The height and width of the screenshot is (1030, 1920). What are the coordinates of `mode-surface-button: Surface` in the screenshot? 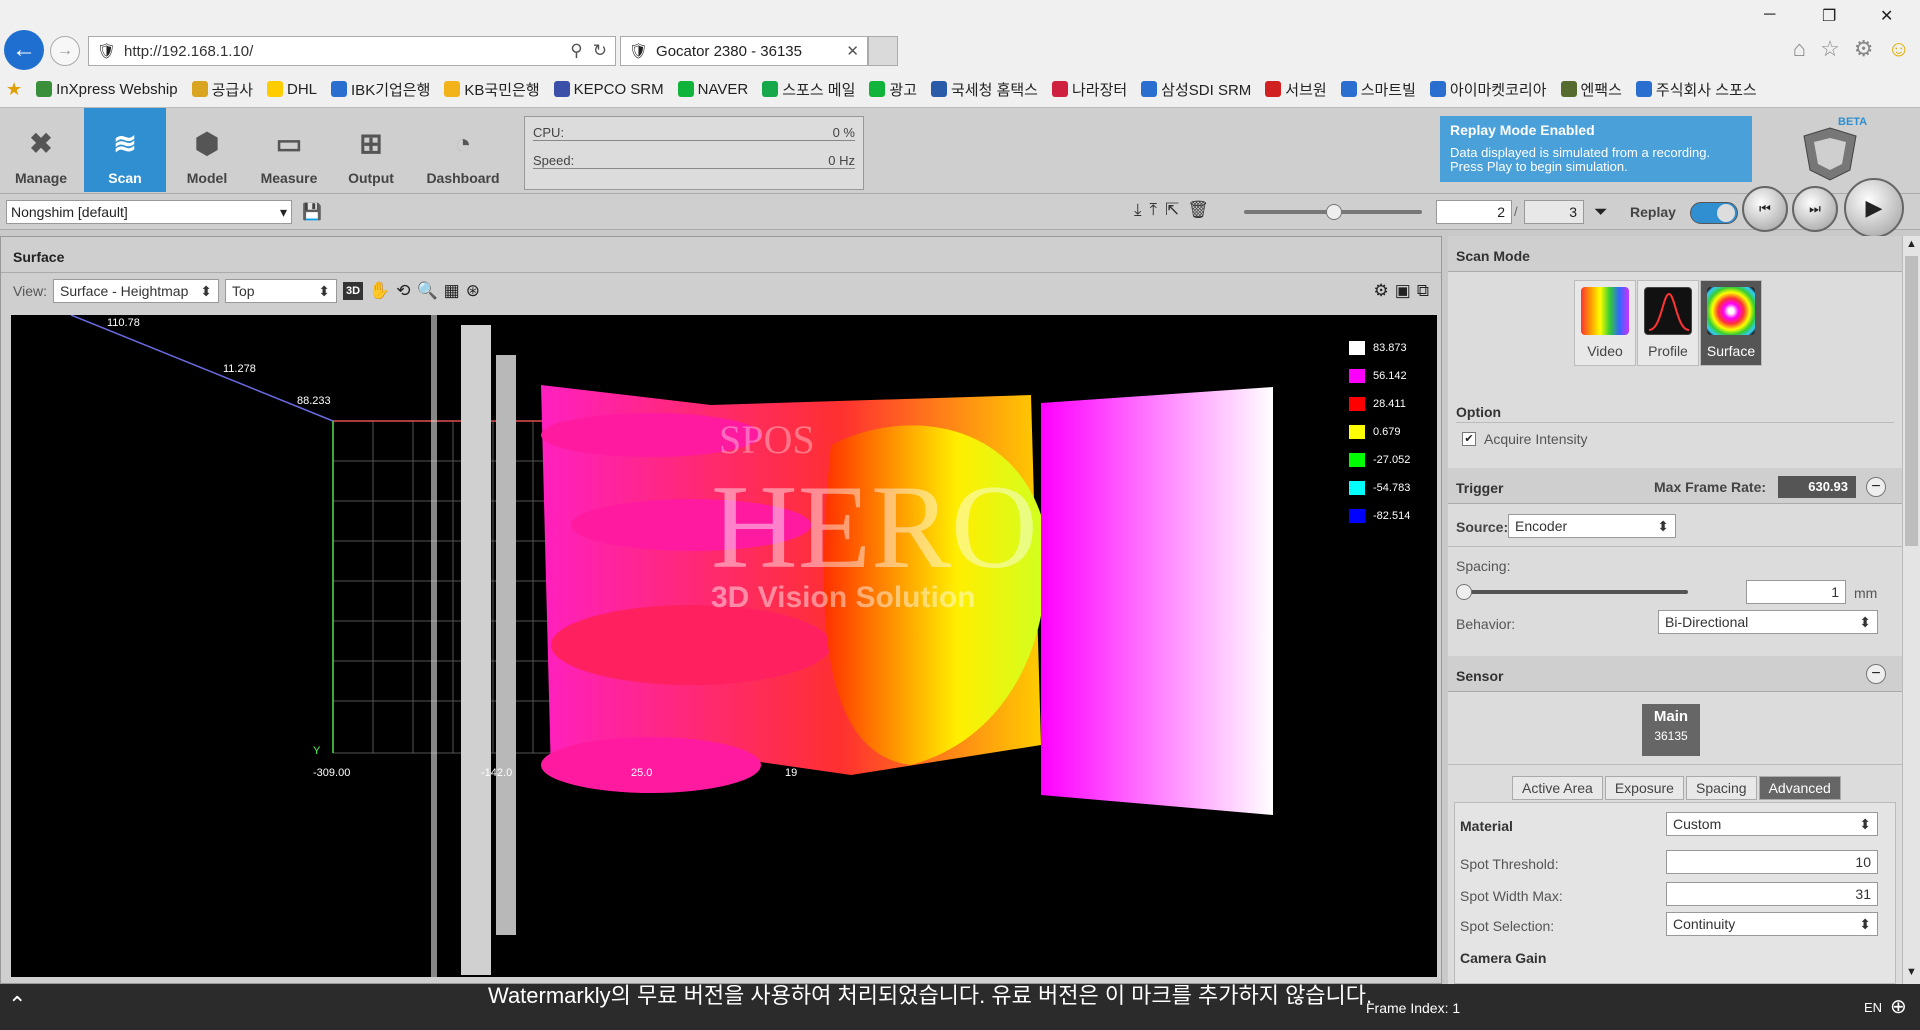 It's located at (1731, 323).